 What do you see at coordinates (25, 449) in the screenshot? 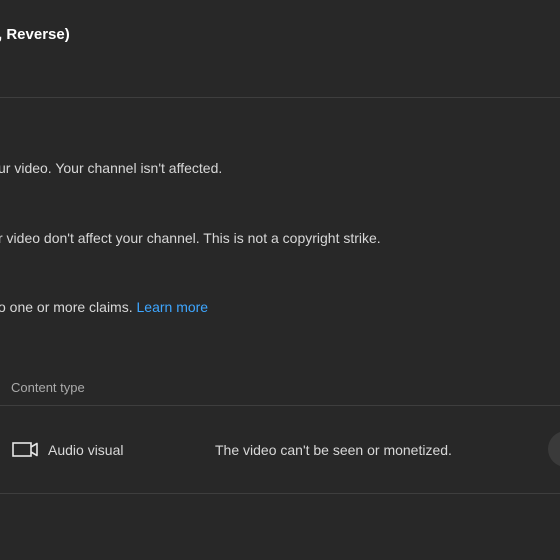
I see `video-camera-icon` at bounding box center [25, 449].